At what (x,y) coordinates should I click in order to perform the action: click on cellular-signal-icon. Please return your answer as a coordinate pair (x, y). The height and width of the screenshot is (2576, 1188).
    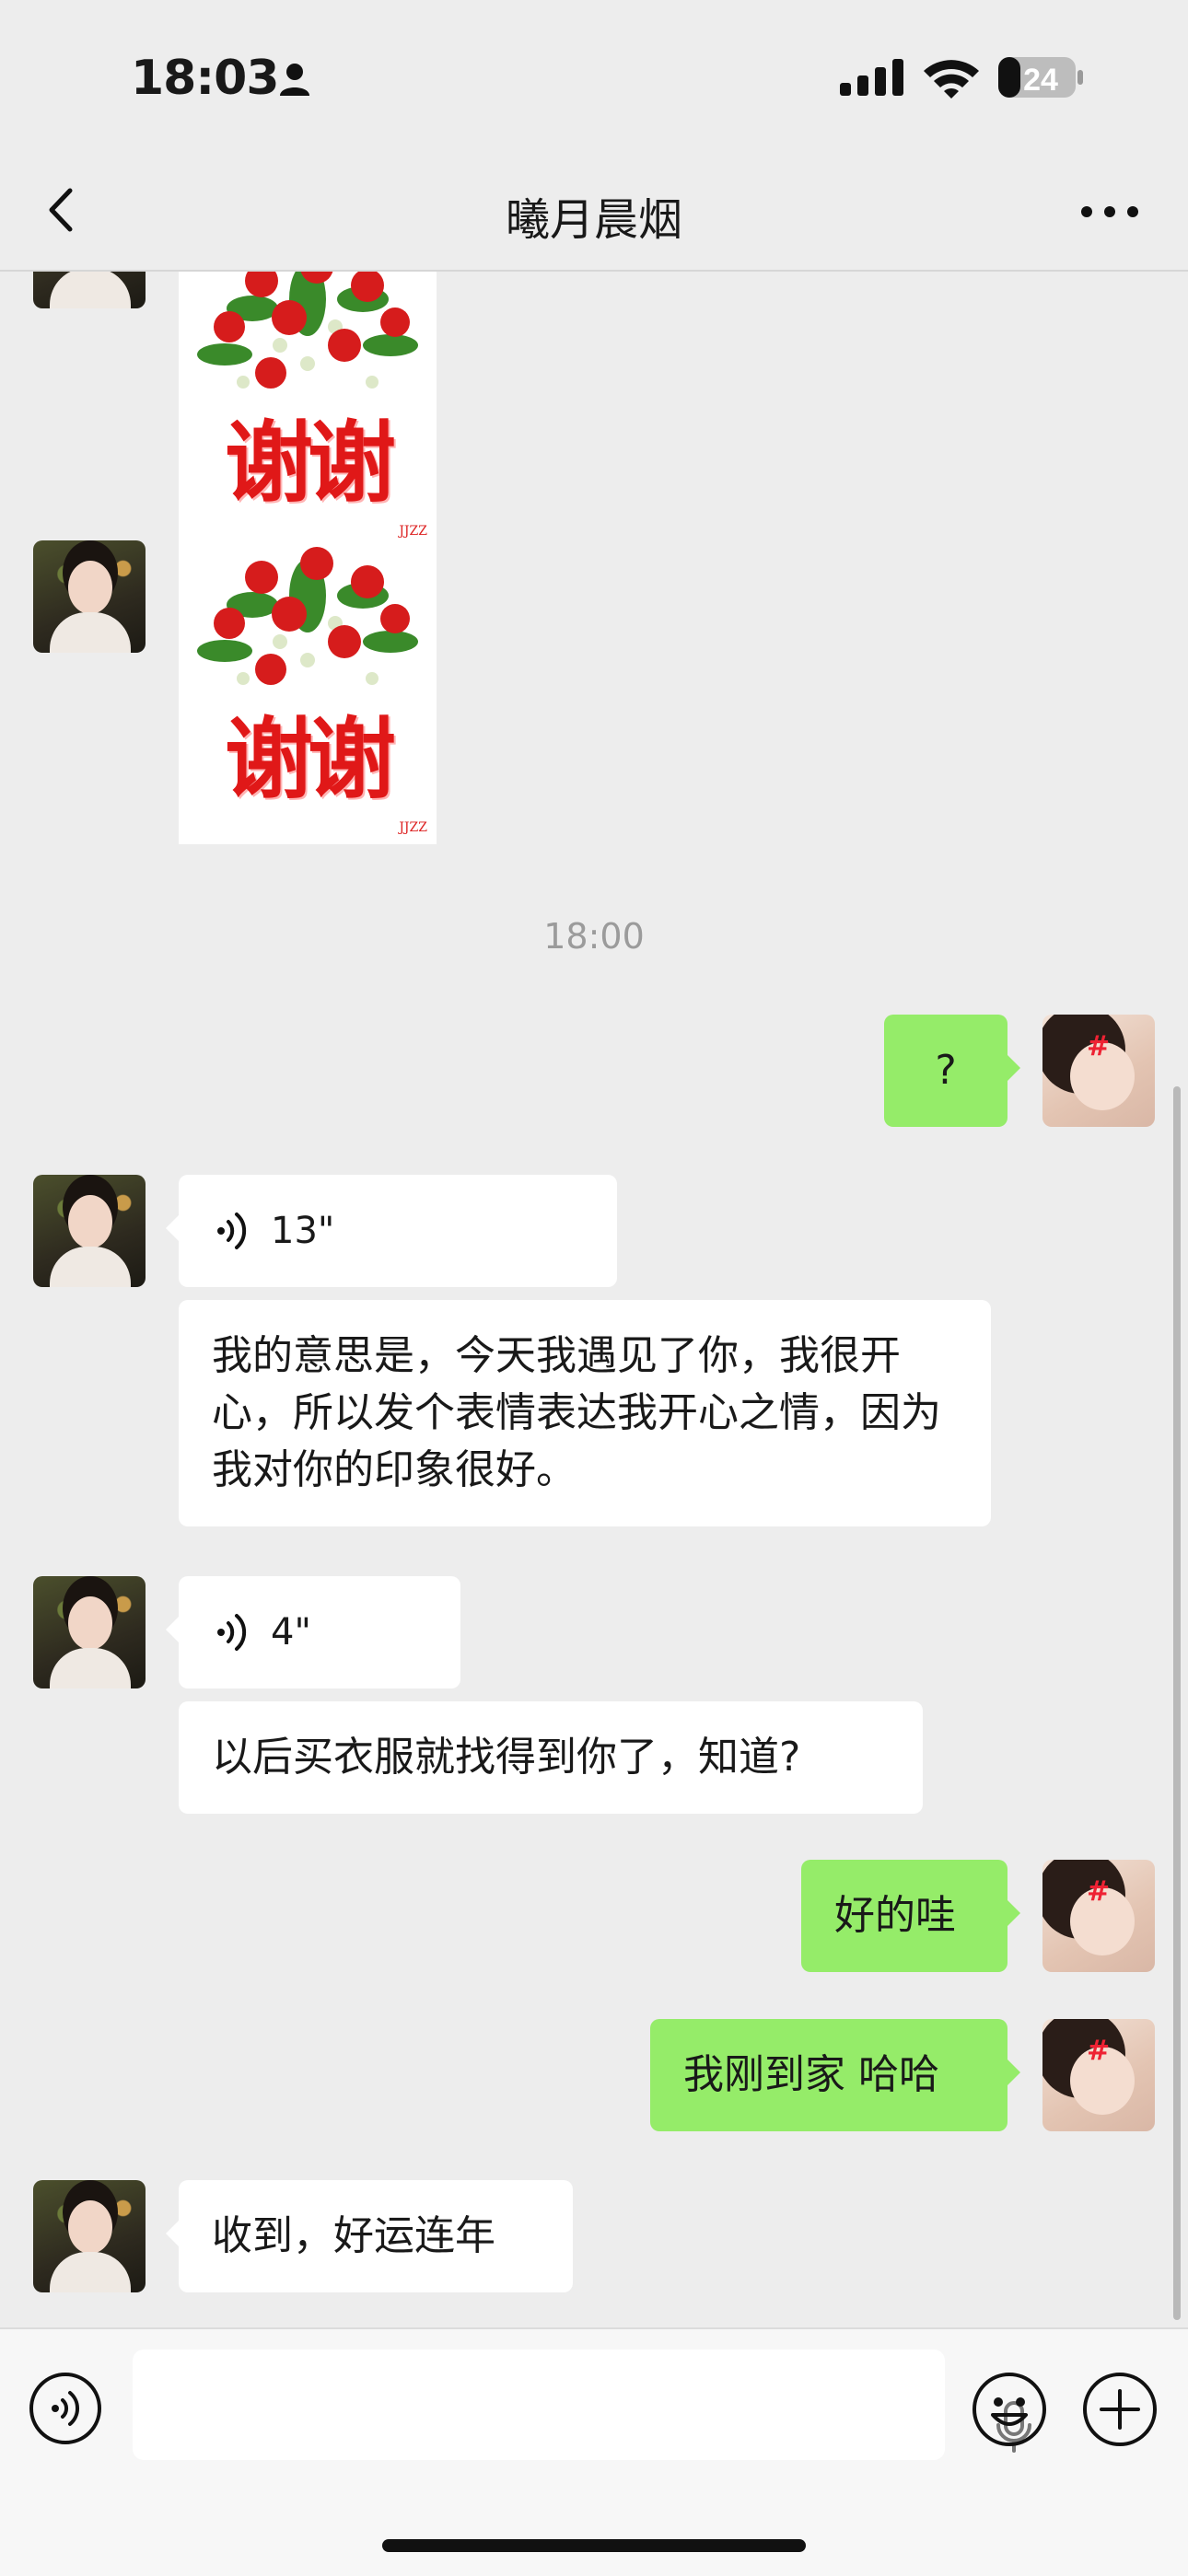
    Looking at the image, I should click on (871, 77).